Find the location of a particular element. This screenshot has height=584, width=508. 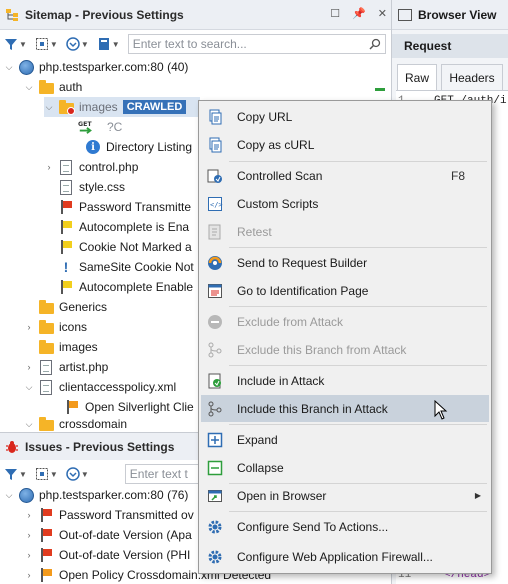

issues-panel-title: Issues - Previous Settings is located at coordinates (100, 447).